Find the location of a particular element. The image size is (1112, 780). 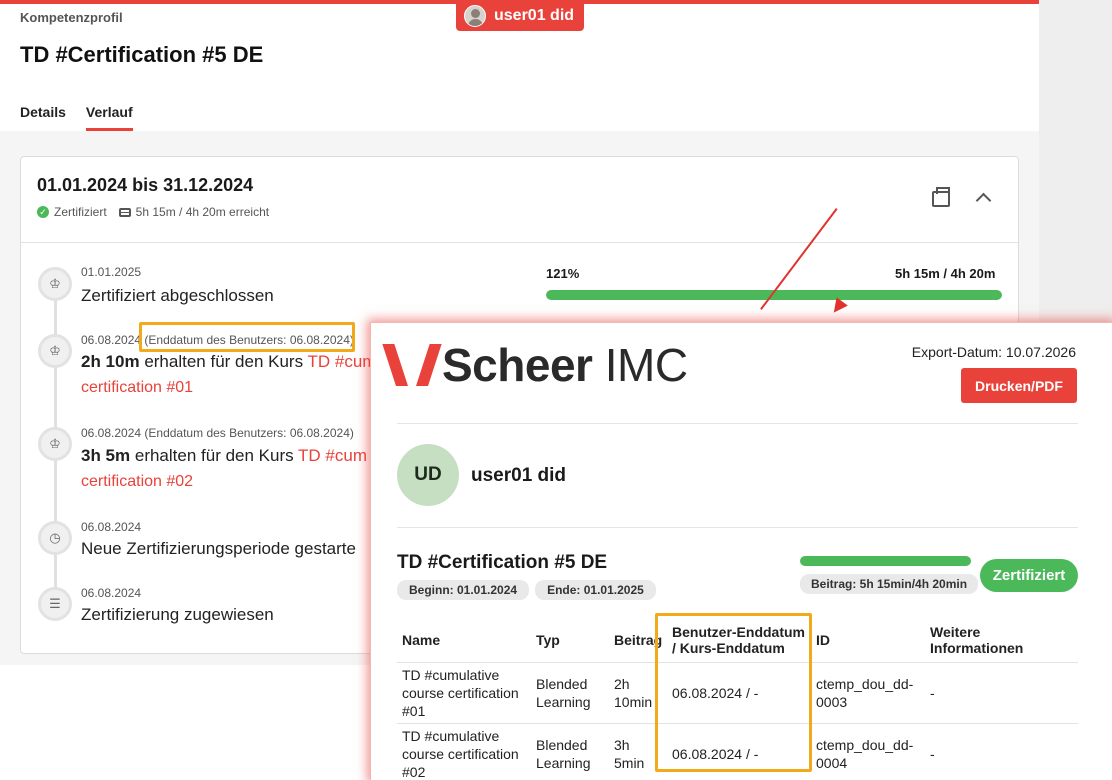

scheer-imc-logo: Scheer IMC is located at coordinates (542, 365).